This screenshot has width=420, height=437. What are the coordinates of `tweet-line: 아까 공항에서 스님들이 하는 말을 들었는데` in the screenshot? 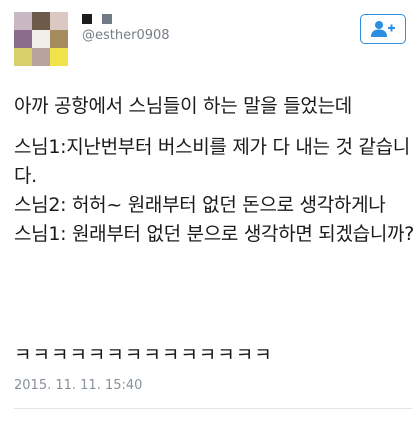 It's located at (183, 106).